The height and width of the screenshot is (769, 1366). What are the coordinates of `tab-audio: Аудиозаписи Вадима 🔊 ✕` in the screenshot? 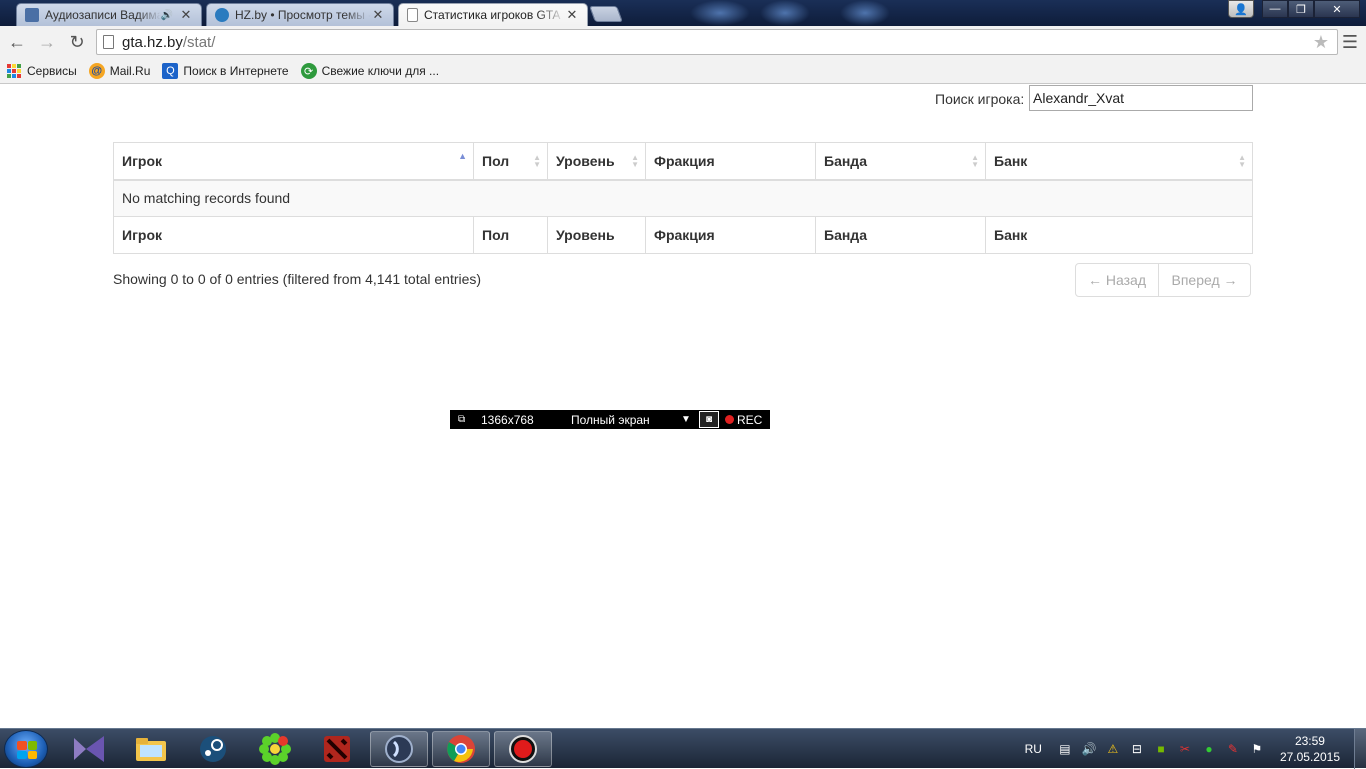 It's located at (109, 14).